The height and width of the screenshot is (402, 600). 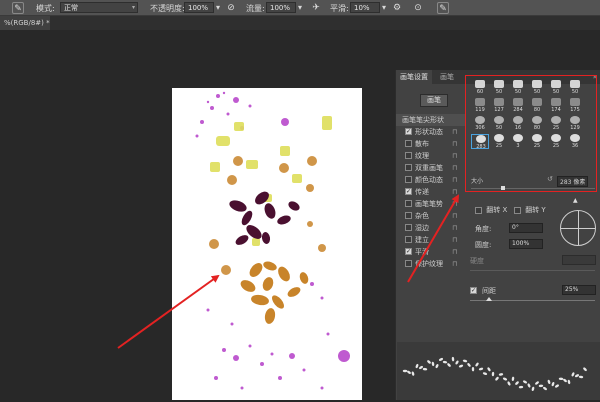 What do you see at coordinates (431, 144) in the screenshot?
I see `sidebar-item-scattering: 散布 ⊓` at bounding box center [431, 144].